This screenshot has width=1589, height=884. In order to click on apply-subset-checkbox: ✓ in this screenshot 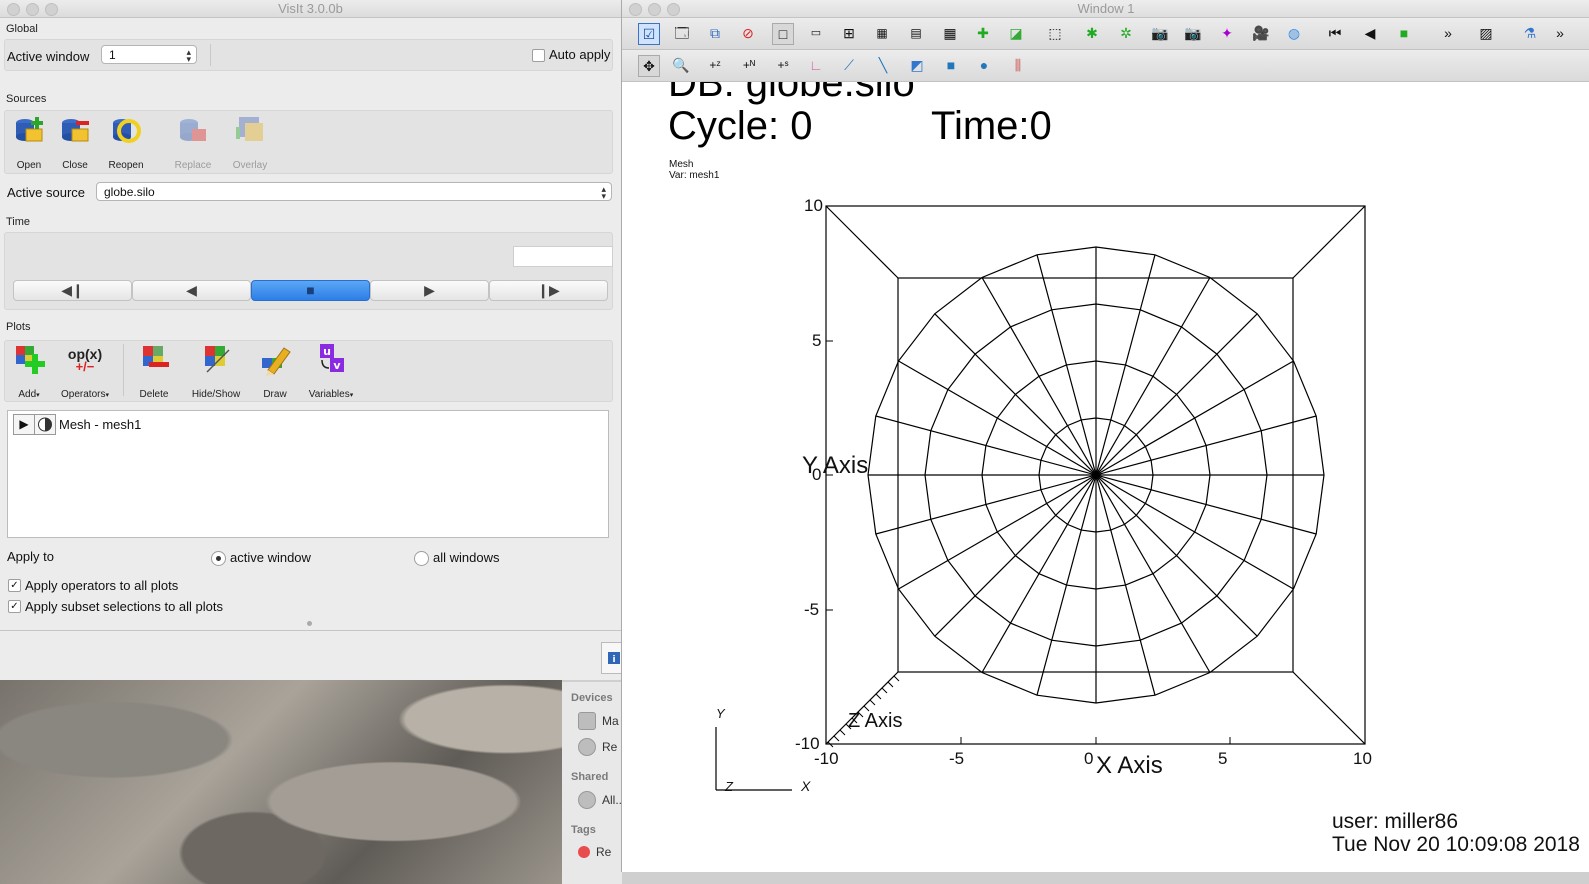, I will do `click(14, 606)`.